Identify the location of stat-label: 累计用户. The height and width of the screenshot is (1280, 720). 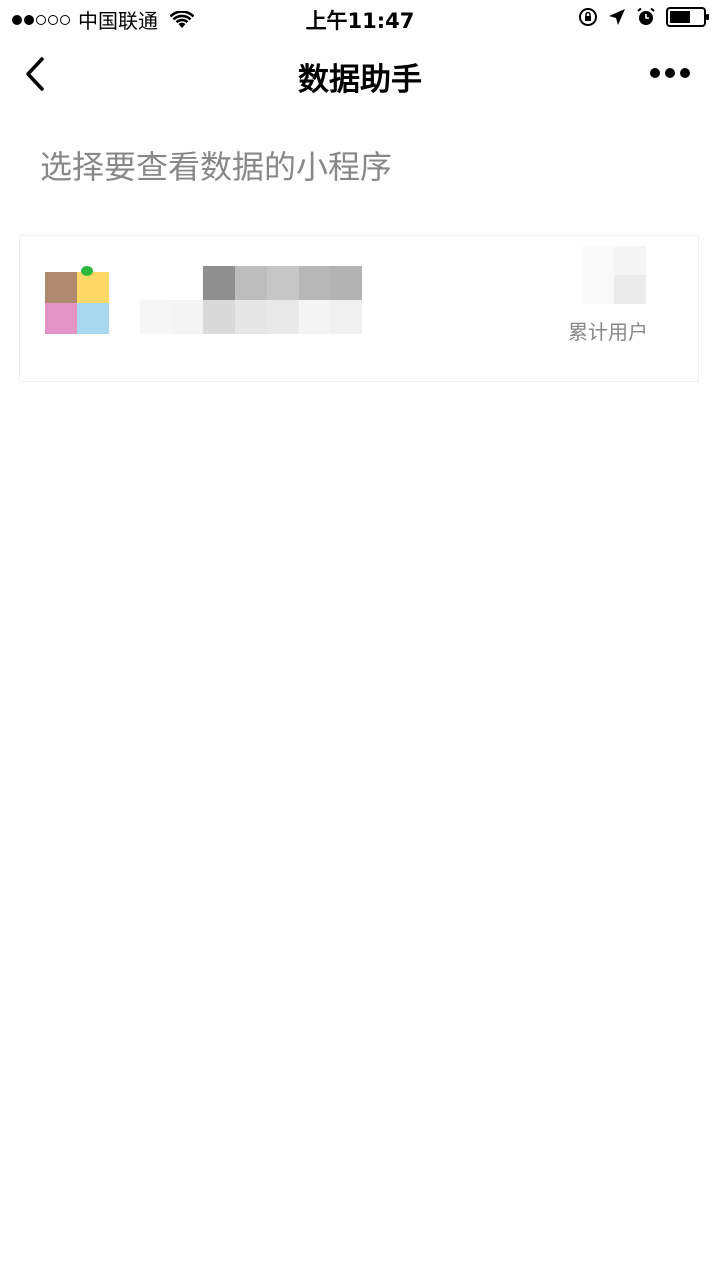
(608, 332).